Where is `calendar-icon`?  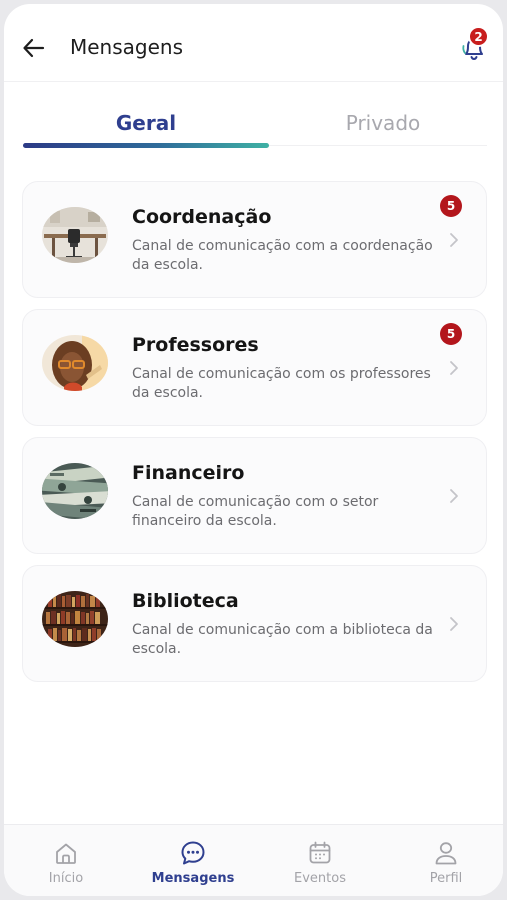 calendar-icon is located at coordinates (320, 852).